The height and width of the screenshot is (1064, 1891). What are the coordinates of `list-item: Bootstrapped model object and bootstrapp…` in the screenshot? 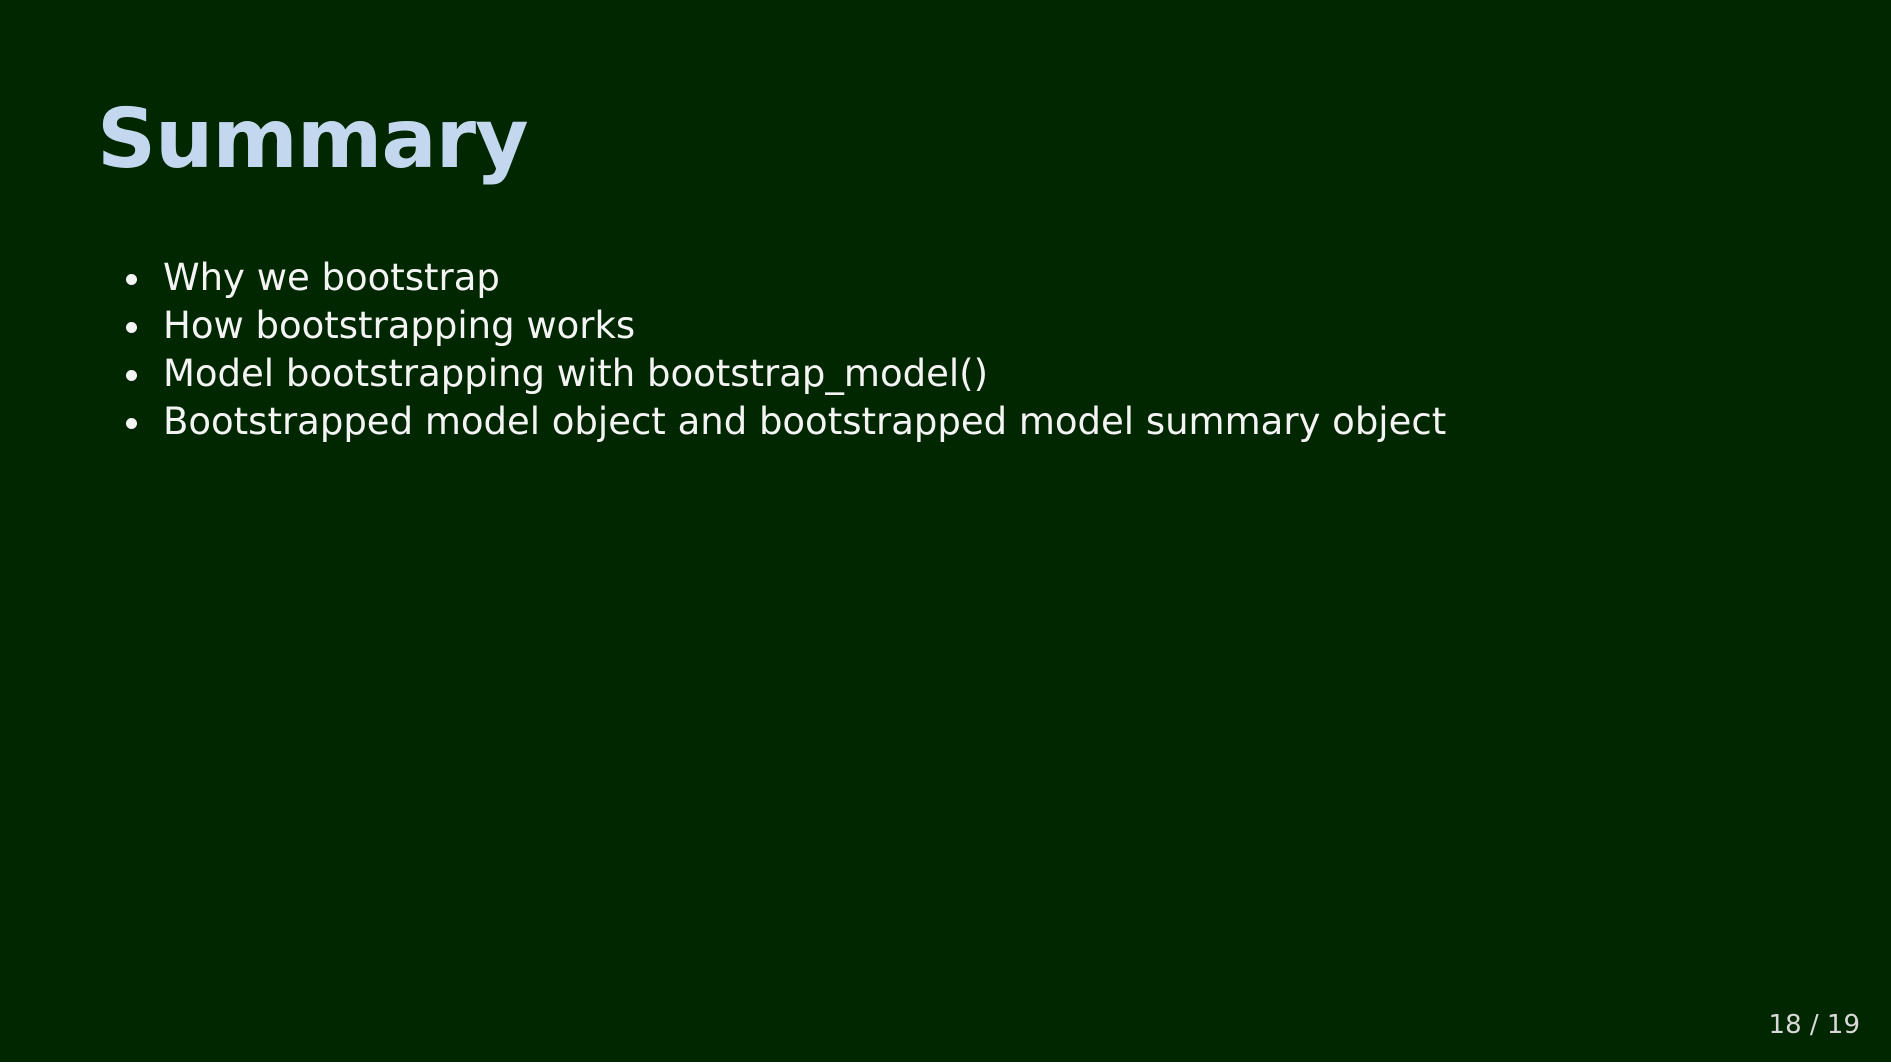 It's located at (781, 422).